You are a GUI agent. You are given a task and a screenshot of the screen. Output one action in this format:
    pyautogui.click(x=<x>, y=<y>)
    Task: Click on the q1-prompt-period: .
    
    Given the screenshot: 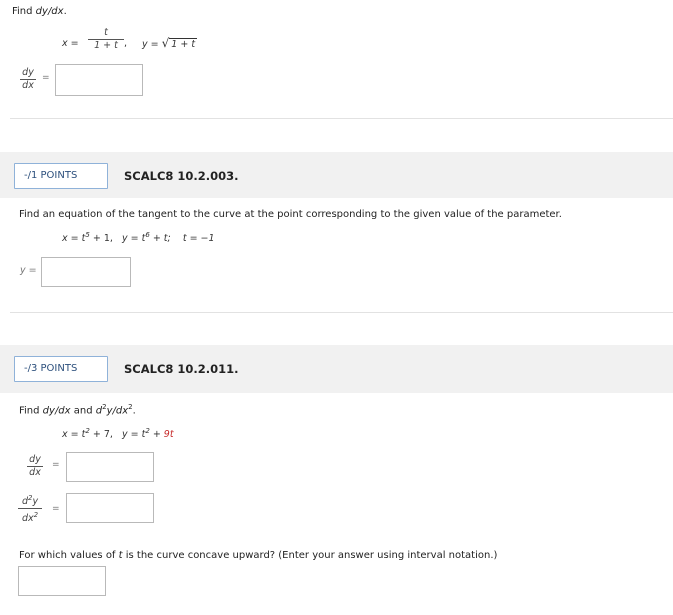 What is the action you would take?
    pyautogui.click(x=65, y=11)
    